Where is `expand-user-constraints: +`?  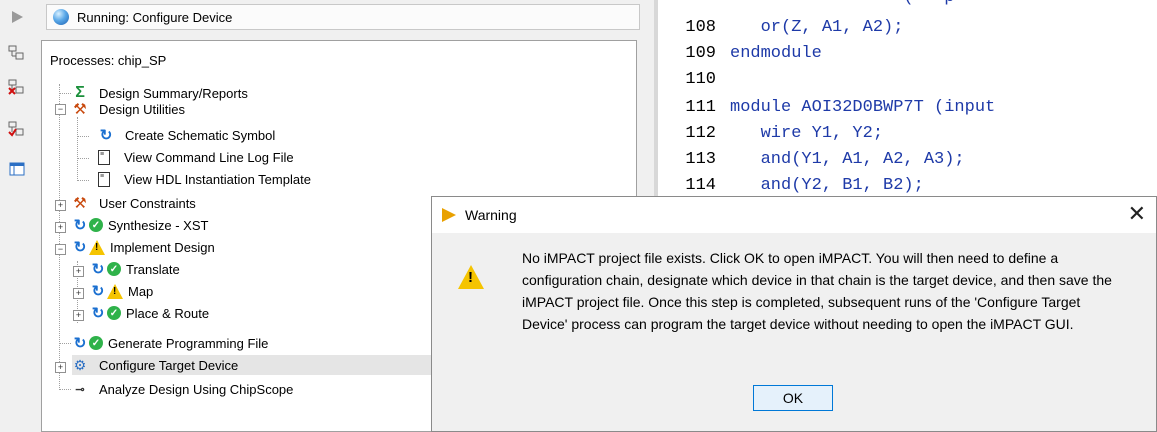
expand-user-constraints: + is located at coordinates (60, 205).